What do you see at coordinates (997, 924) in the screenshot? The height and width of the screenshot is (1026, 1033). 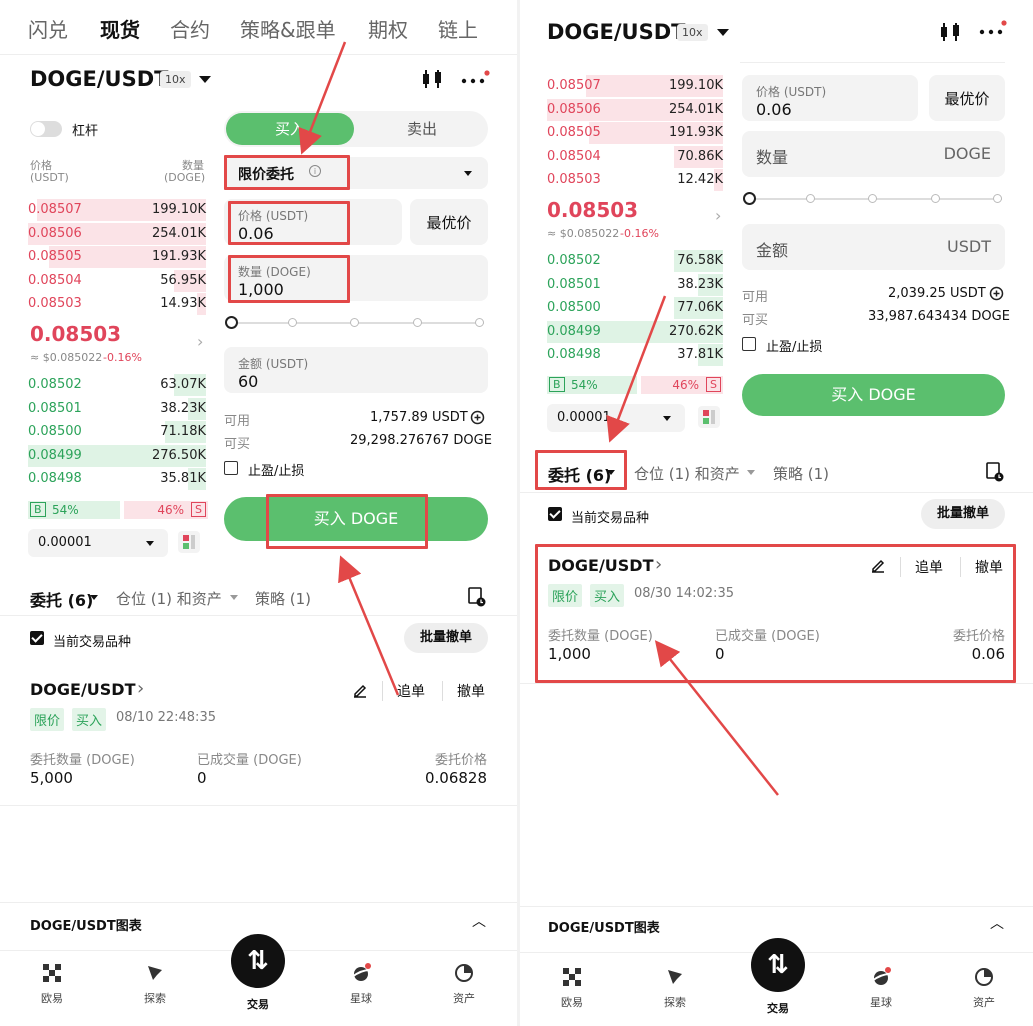 I see `chevron-up-icon: ︿` at bounding box center [997, 924].